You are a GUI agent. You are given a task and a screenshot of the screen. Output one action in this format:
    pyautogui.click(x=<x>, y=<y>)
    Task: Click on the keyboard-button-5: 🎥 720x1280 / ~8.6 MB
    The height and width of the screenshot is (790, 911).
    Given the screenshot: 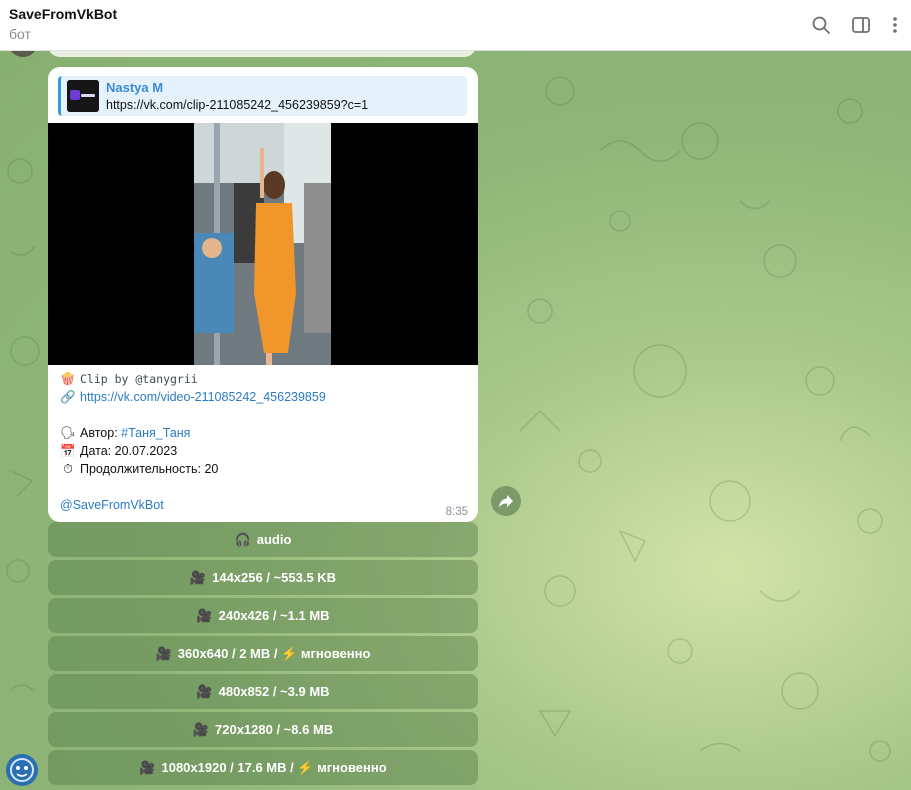 What is the action you would take?
    pyautogui.click(x=263, y=729)
    